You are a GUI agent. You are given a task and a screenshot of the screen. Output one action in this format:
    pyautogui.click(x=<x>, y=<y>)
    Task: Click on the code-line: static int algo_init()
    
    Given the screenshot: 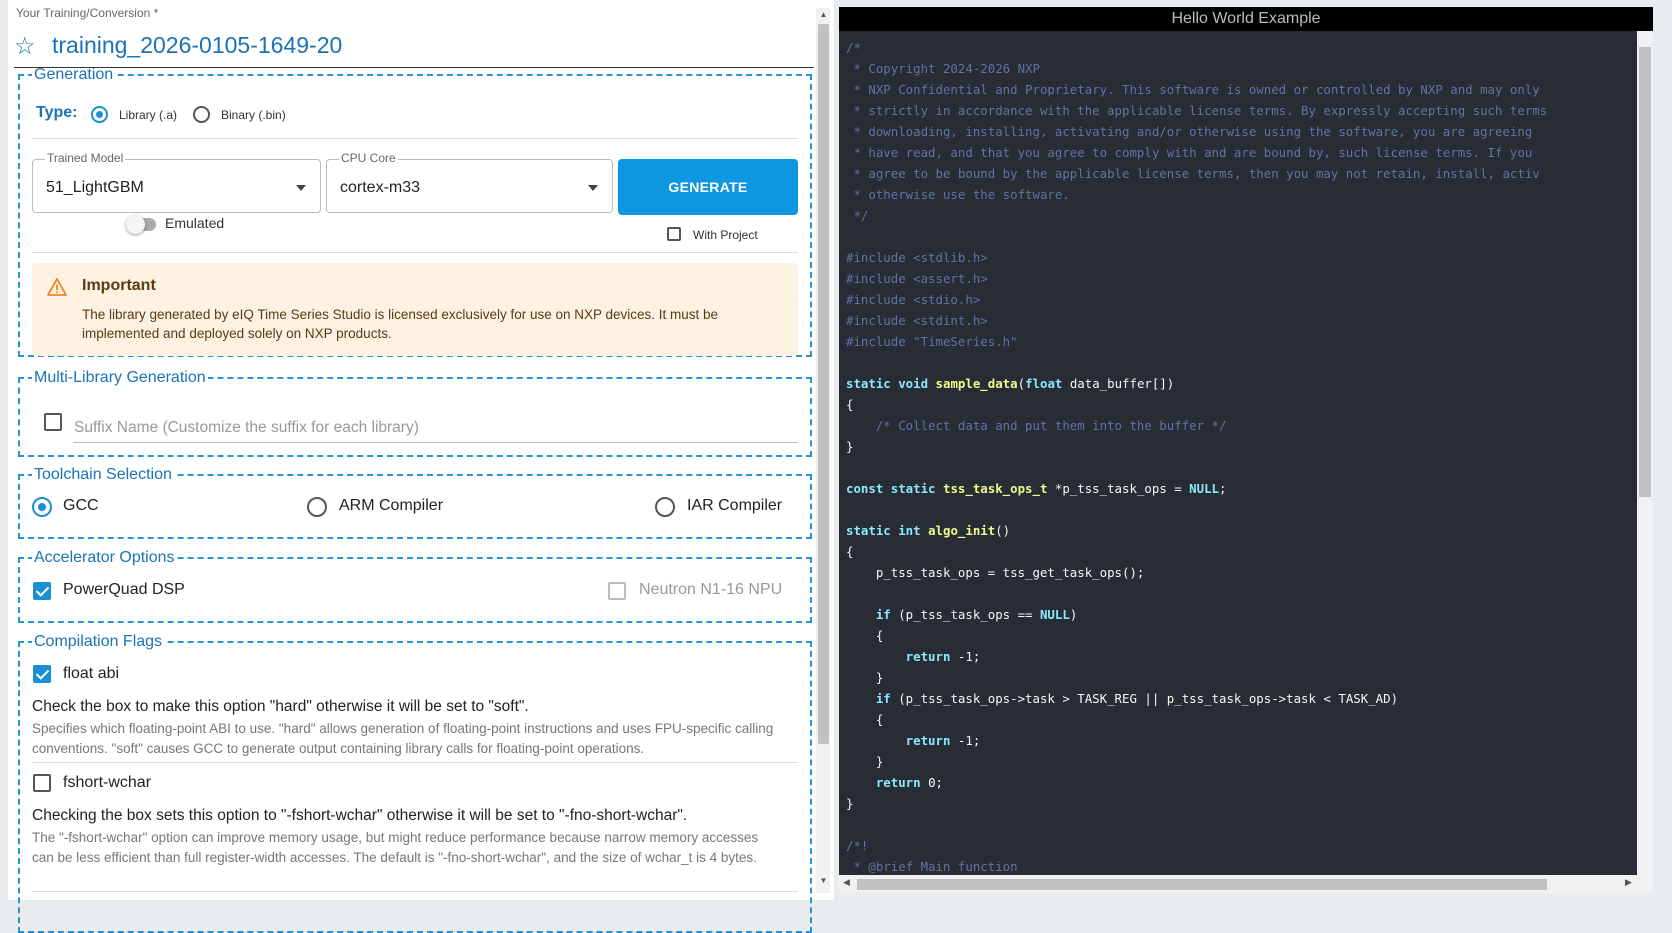 What is the action you would take?
    pyautogui.click(x=1241, y=530)
    